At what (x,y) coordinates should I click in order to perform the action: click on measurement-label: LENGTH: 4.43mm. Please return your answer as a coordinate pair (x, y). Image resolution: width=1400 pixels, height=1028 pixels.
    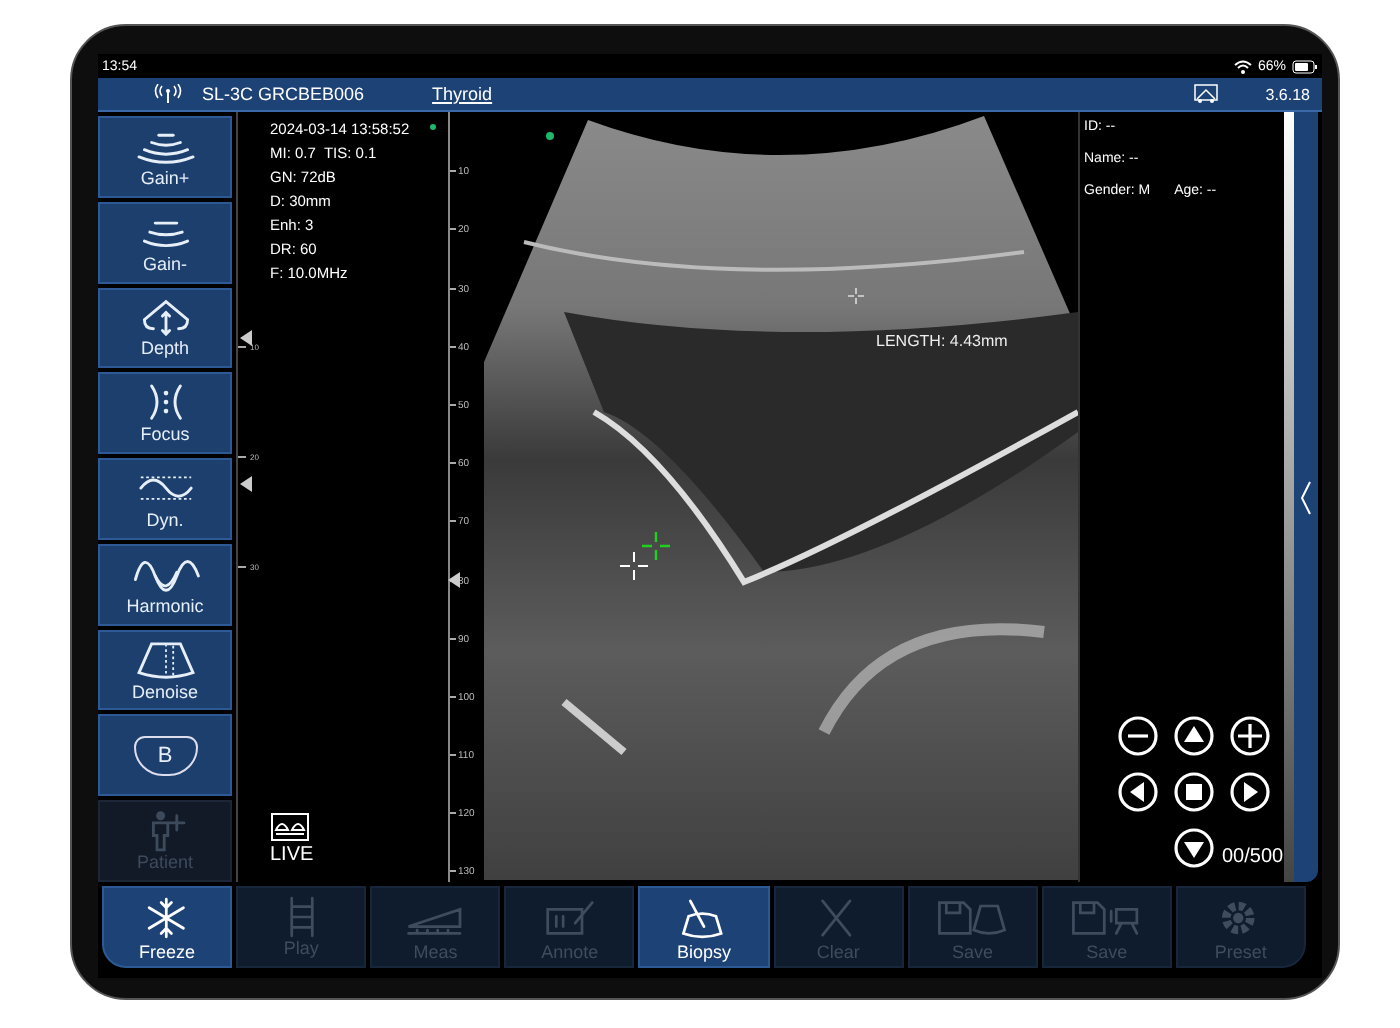
    Looking at the image, I should click on (942, 341).